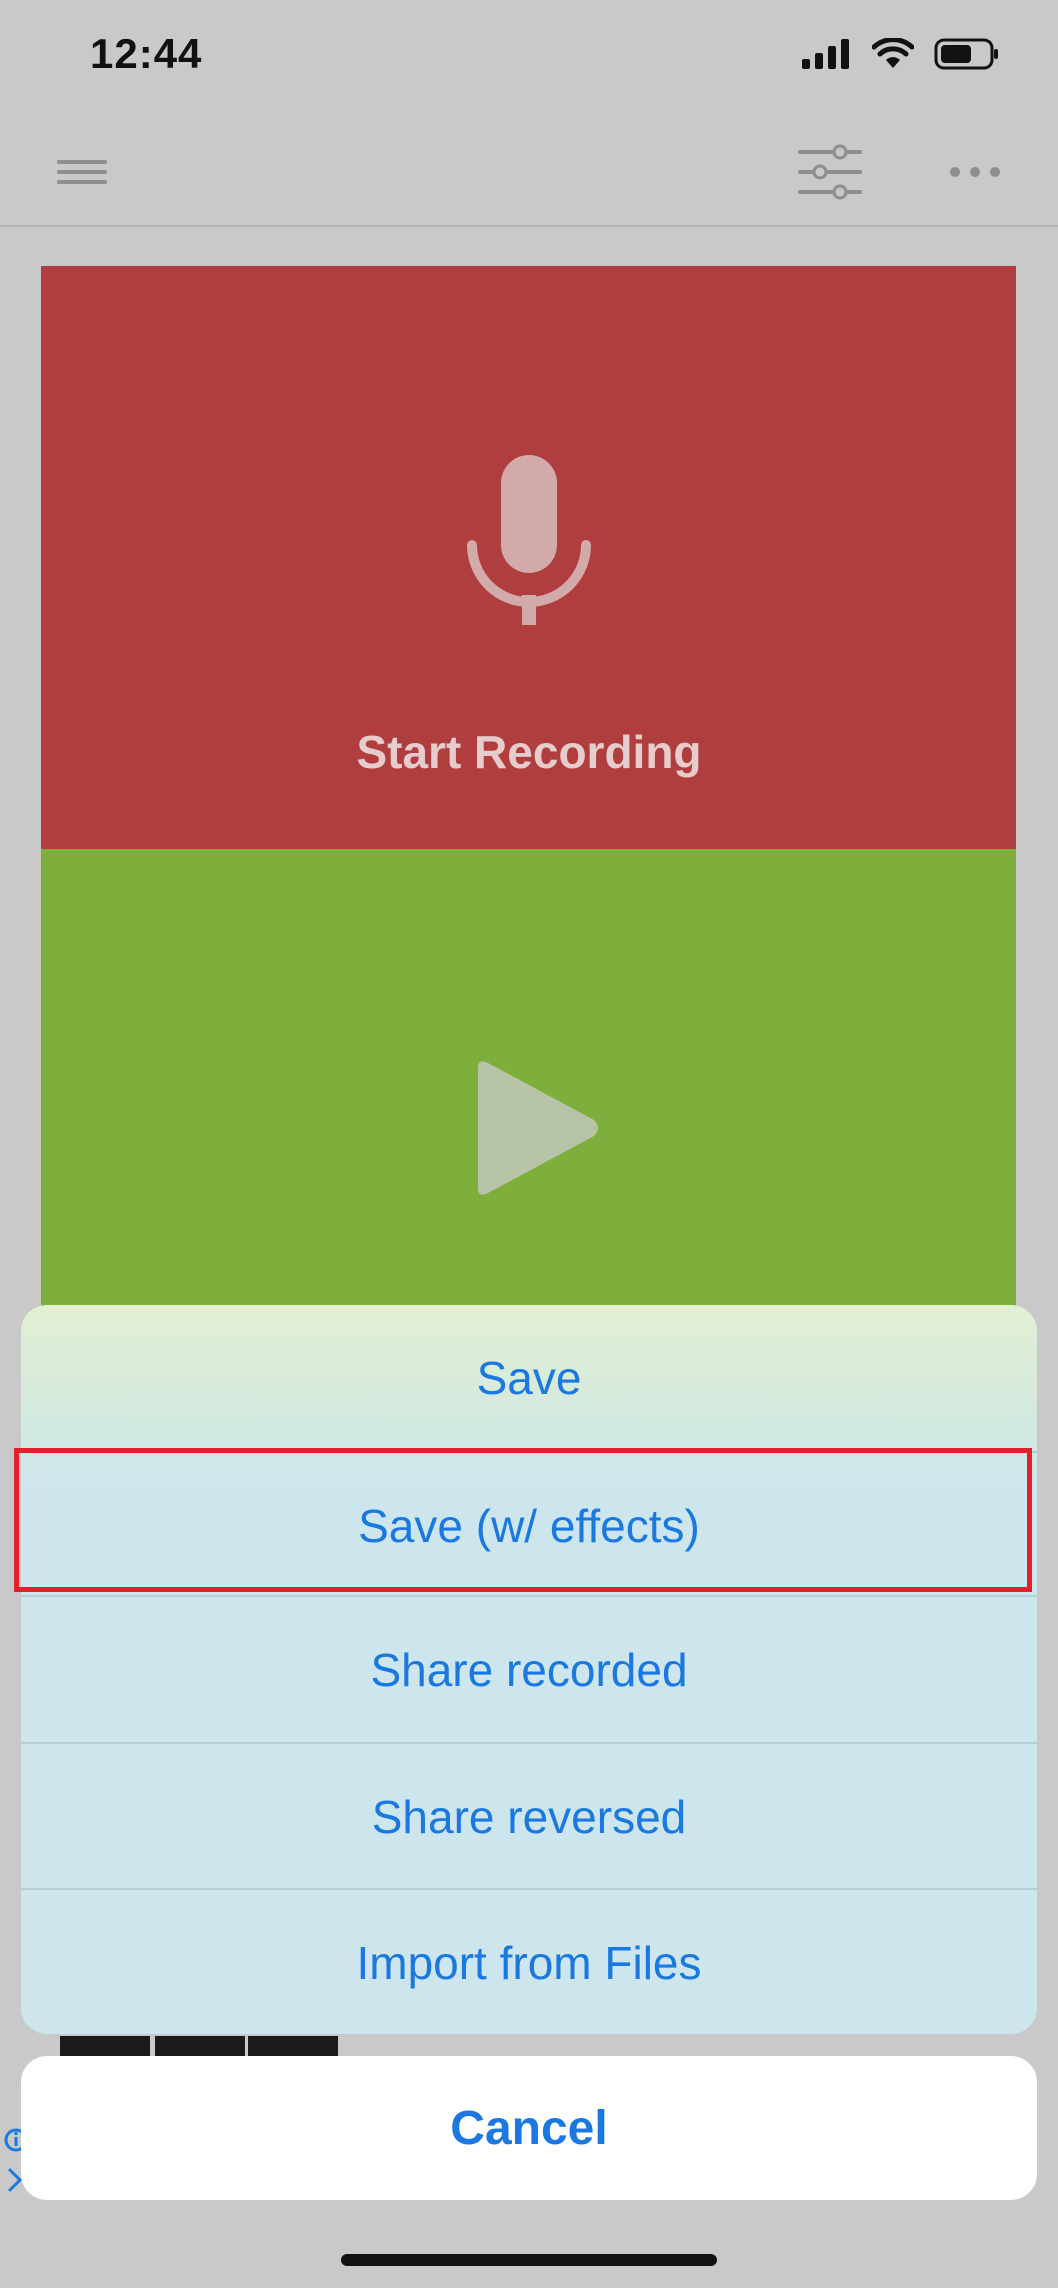  What do you see at coordinates (523, 1520) in the screenshot?
I see `highlight-box` at bounding box center [523, 1520].